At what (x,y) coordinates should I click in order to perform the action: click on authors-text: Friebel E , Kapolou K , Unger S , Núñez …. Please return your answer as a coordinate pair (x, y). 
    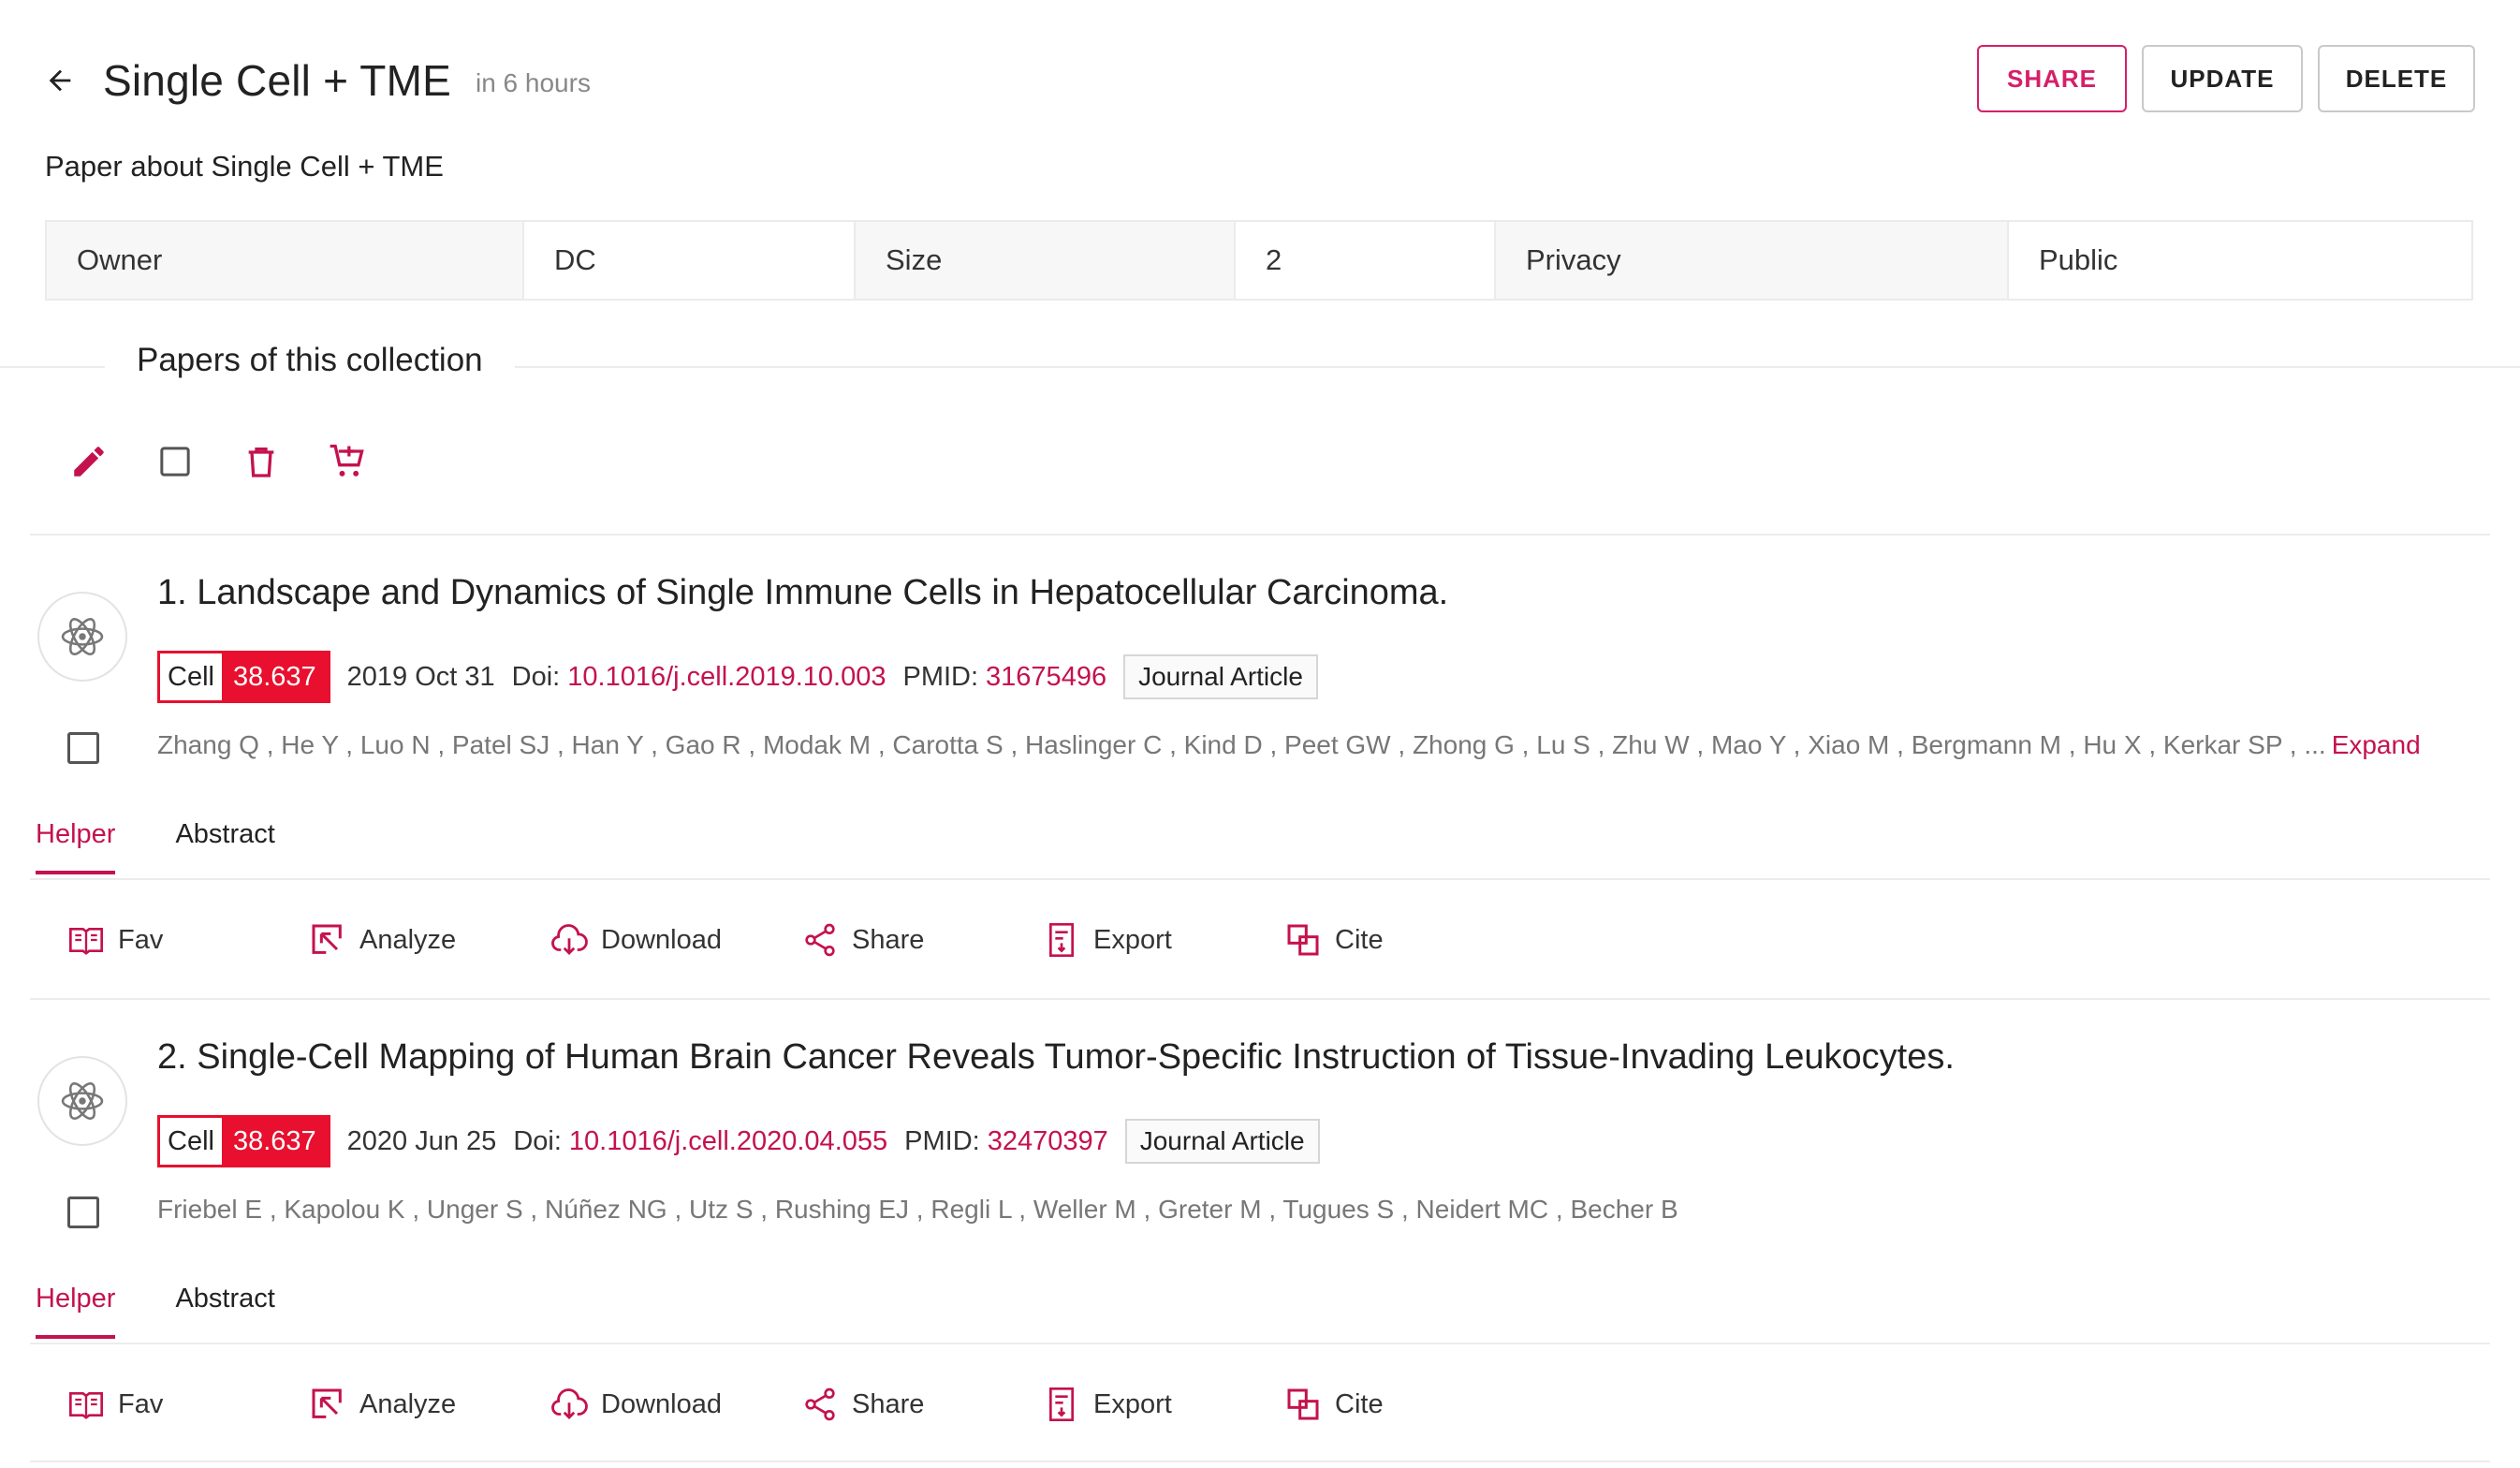
    Looking at the image, I should click on (917, 1209).